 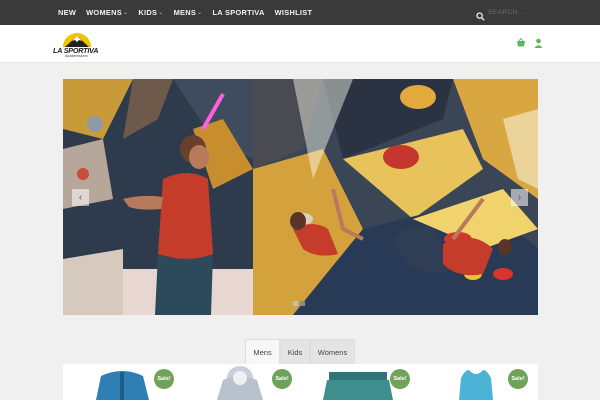 I want to click on nav-item-wishlist: WISHLIST, so click(x=294, y=12).